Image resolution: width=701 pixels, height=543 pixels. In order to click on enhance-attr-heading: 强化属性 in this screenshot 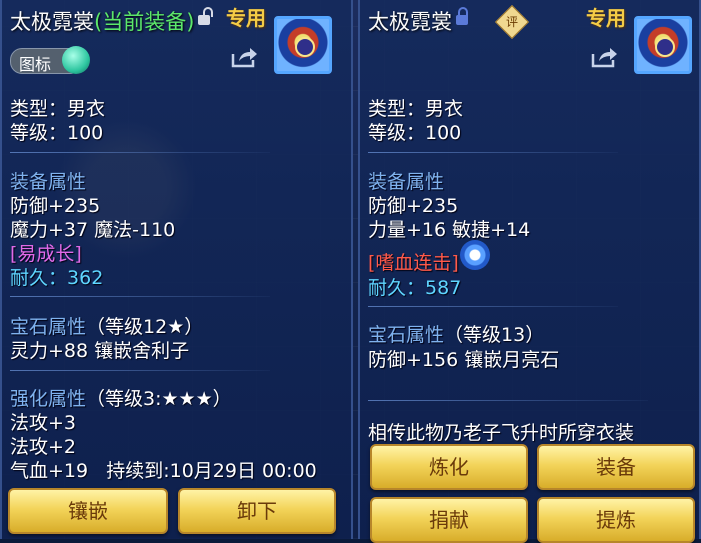, I will do `click(48, 399)`.